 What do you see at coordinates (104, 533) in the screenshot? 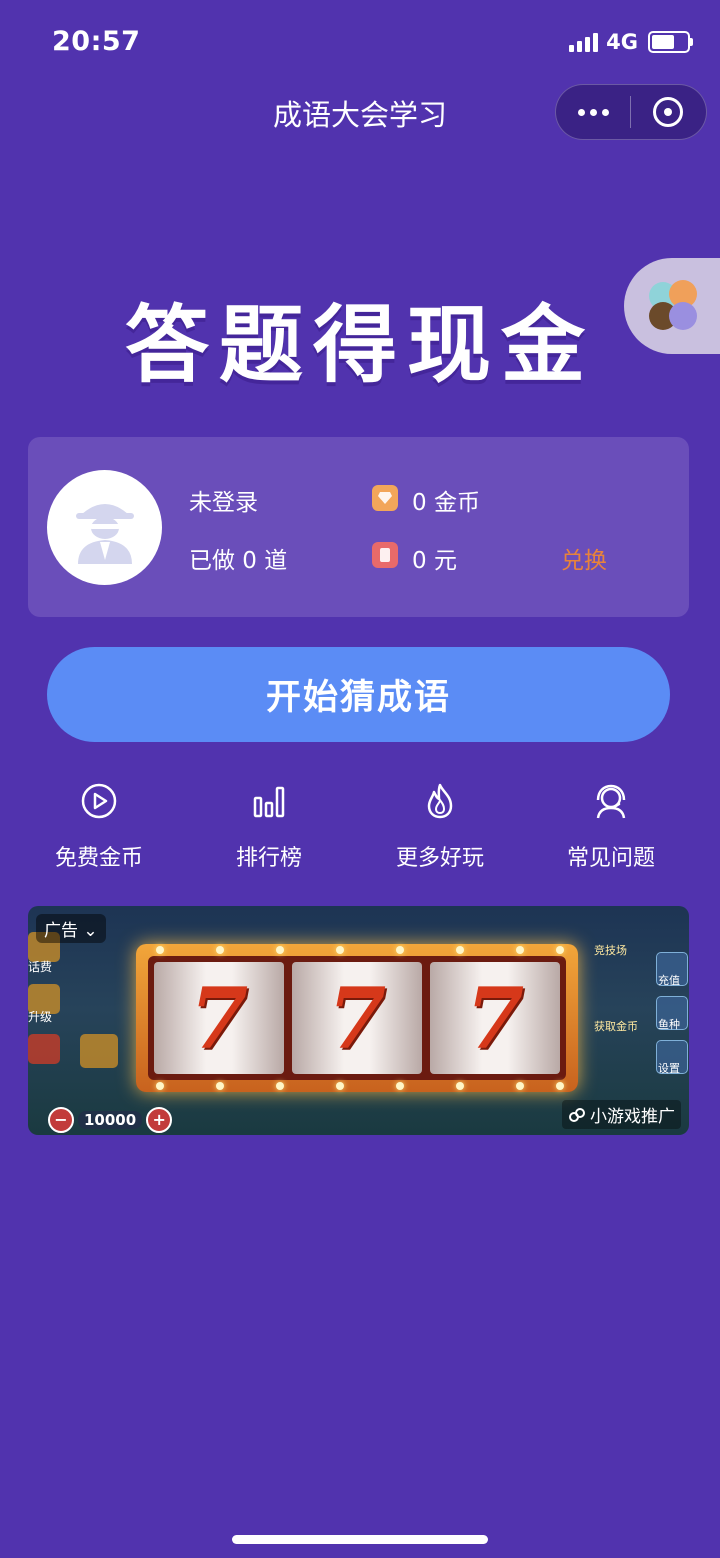
I see `anonymous-user-icon` at bounding box center [104, 533].